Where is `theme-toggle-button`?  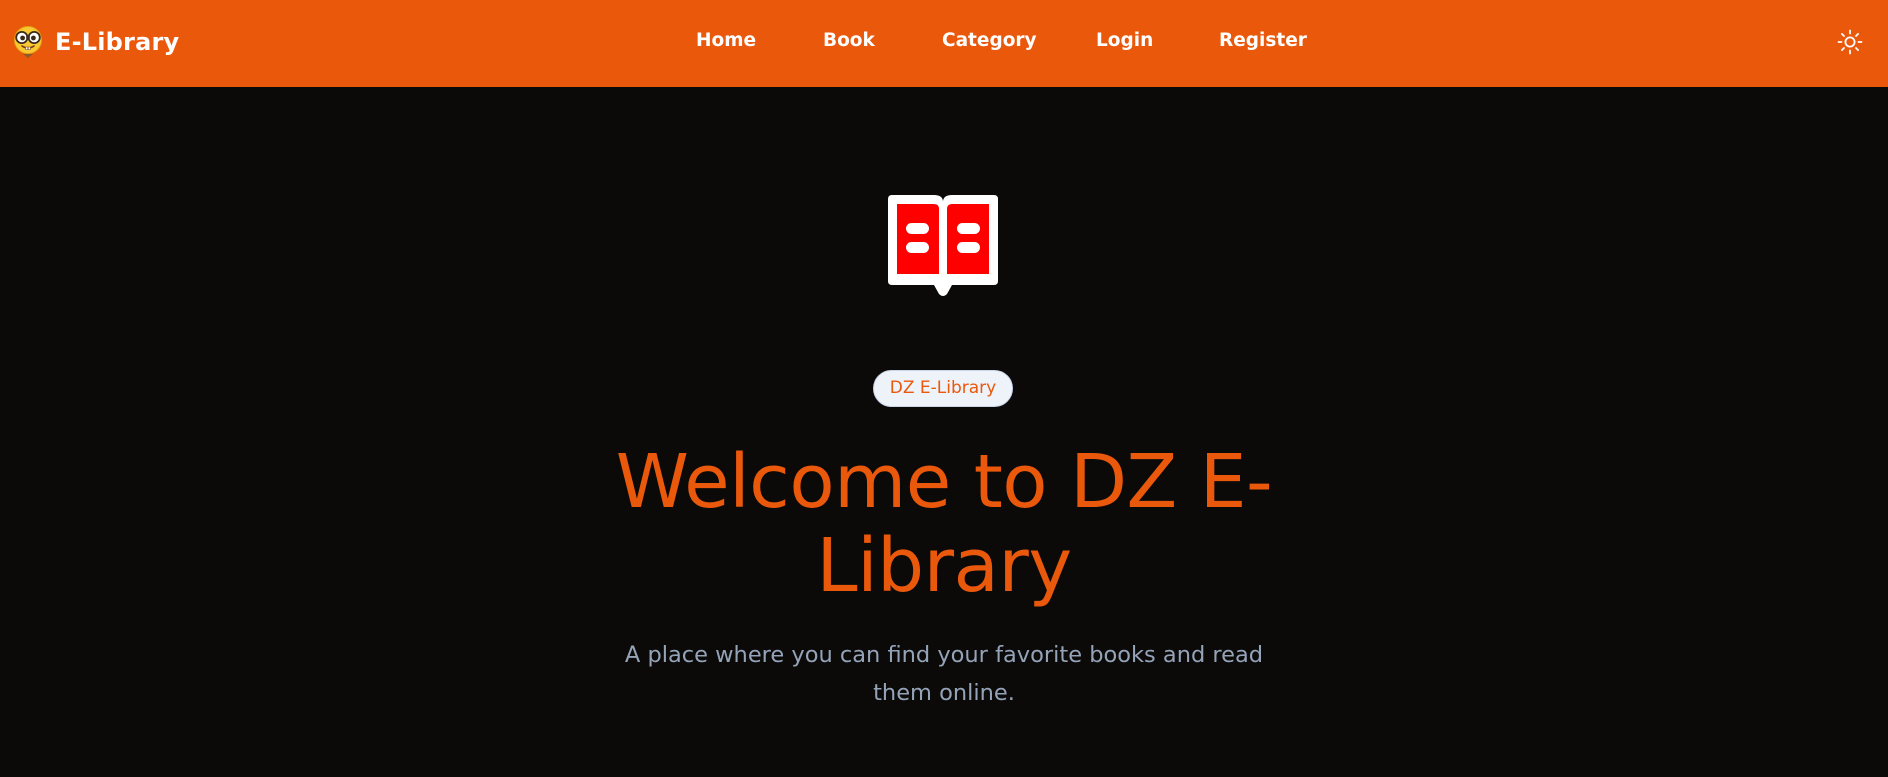
theme-toggle-button is located at coordinates (1850, 42).